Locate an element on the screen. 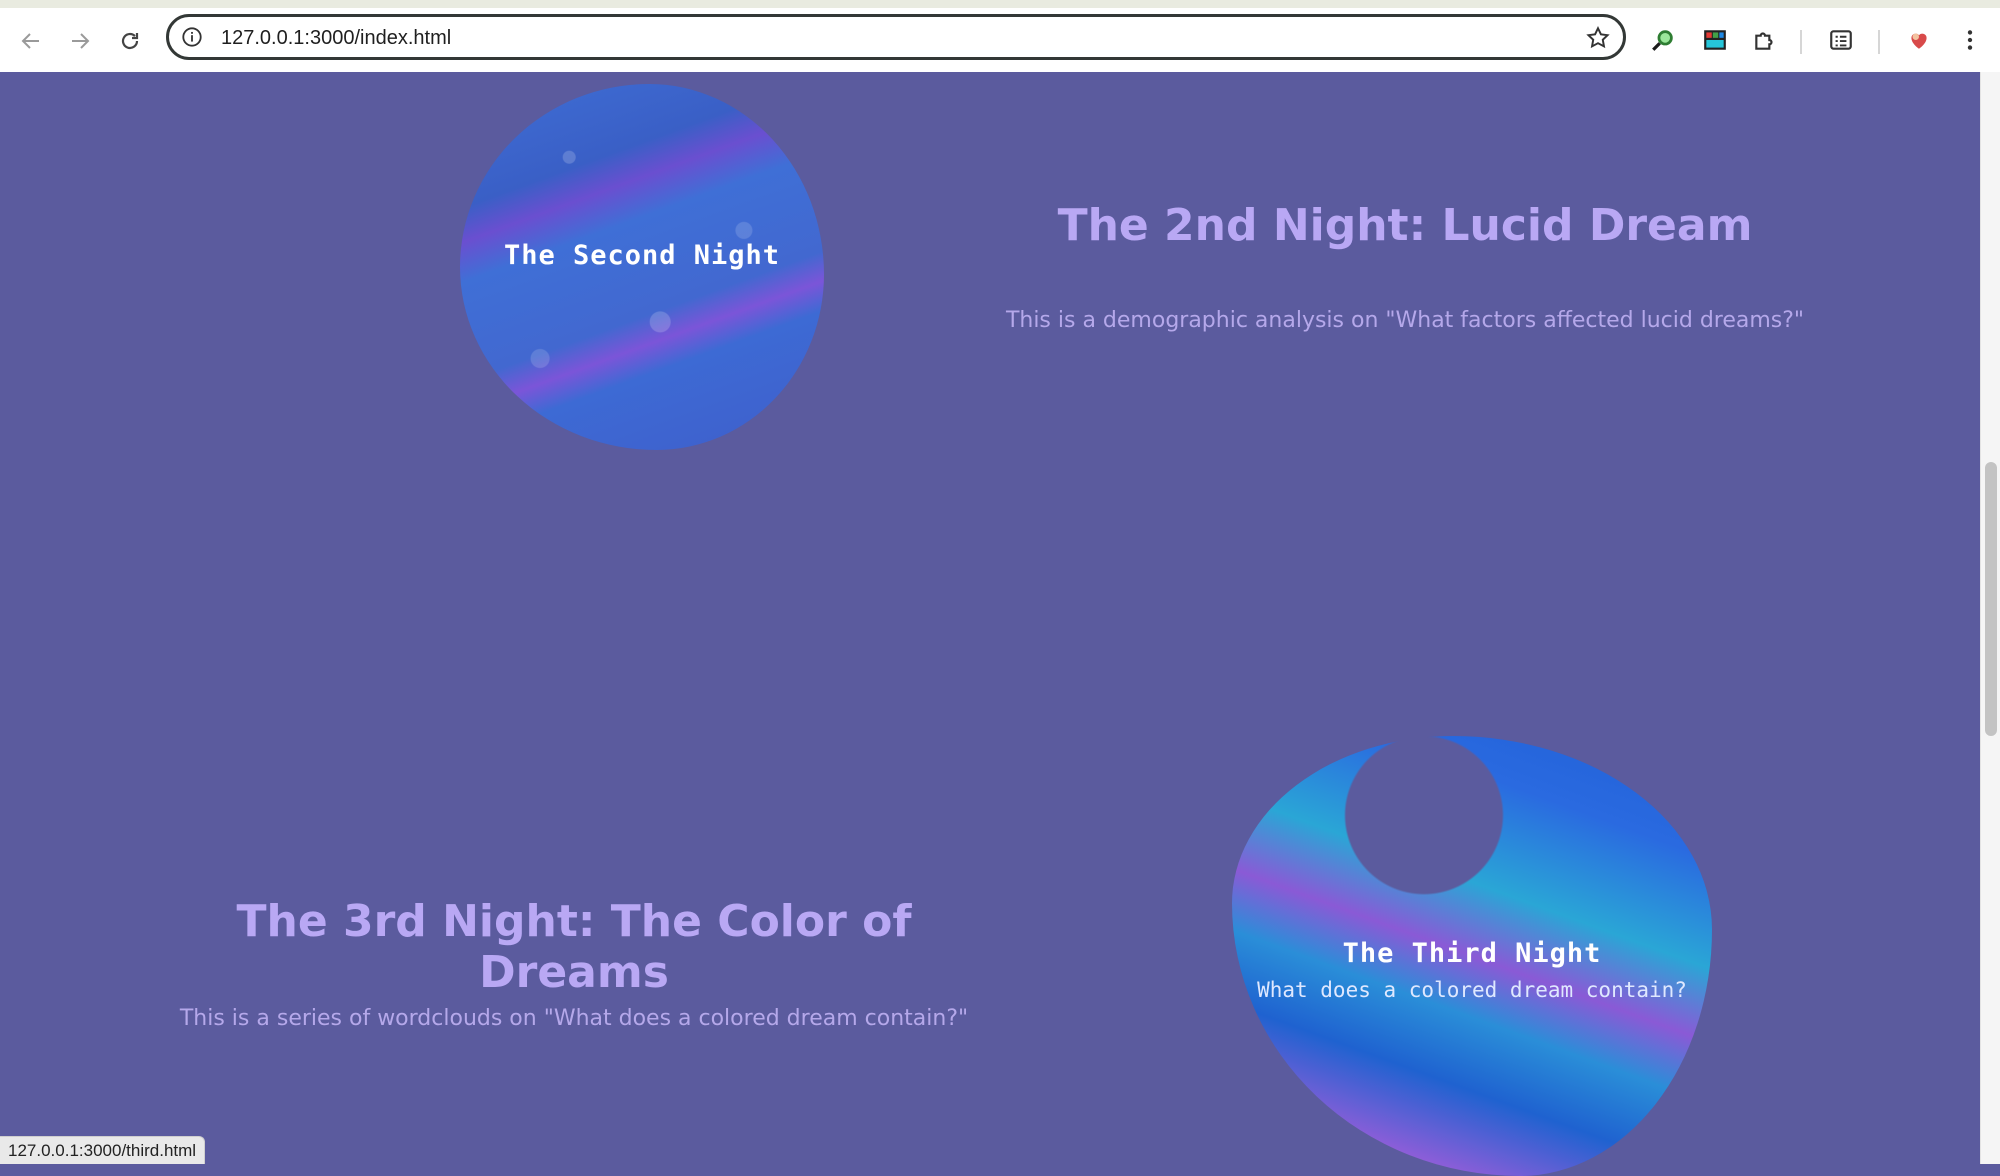 Image resolution: width=2000 pixels, height=1176 pixels. reload-icon is located at coordinates (130, 41).